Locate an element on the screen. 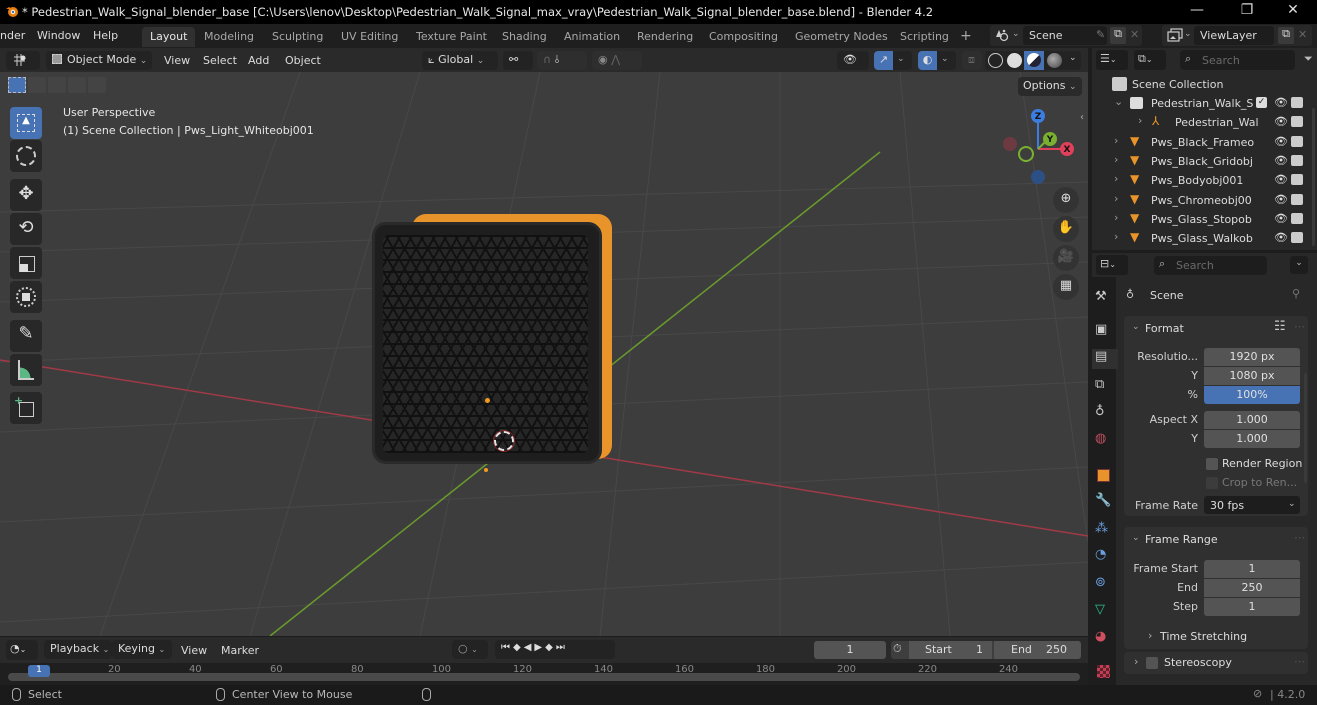 The height and width of the screenshot is (705, 1317). filter-icon: ⏷ is located at coordinates (1308, 59).